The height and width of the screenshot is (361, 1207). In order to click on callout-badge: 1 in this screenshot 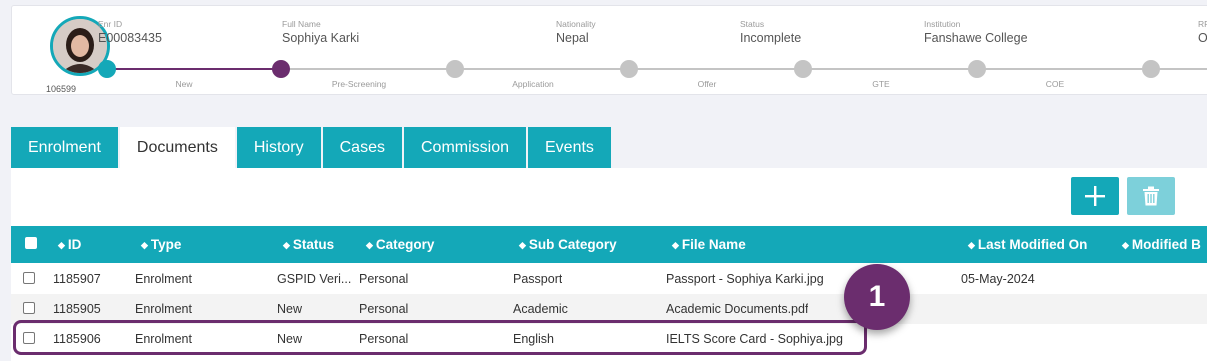, I will do `click(877, 297)`.